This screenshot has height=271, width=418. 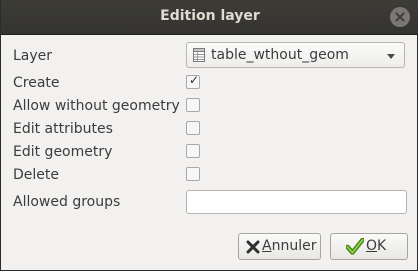 I want to click on create-label: Create, so click(x=36, y=83).